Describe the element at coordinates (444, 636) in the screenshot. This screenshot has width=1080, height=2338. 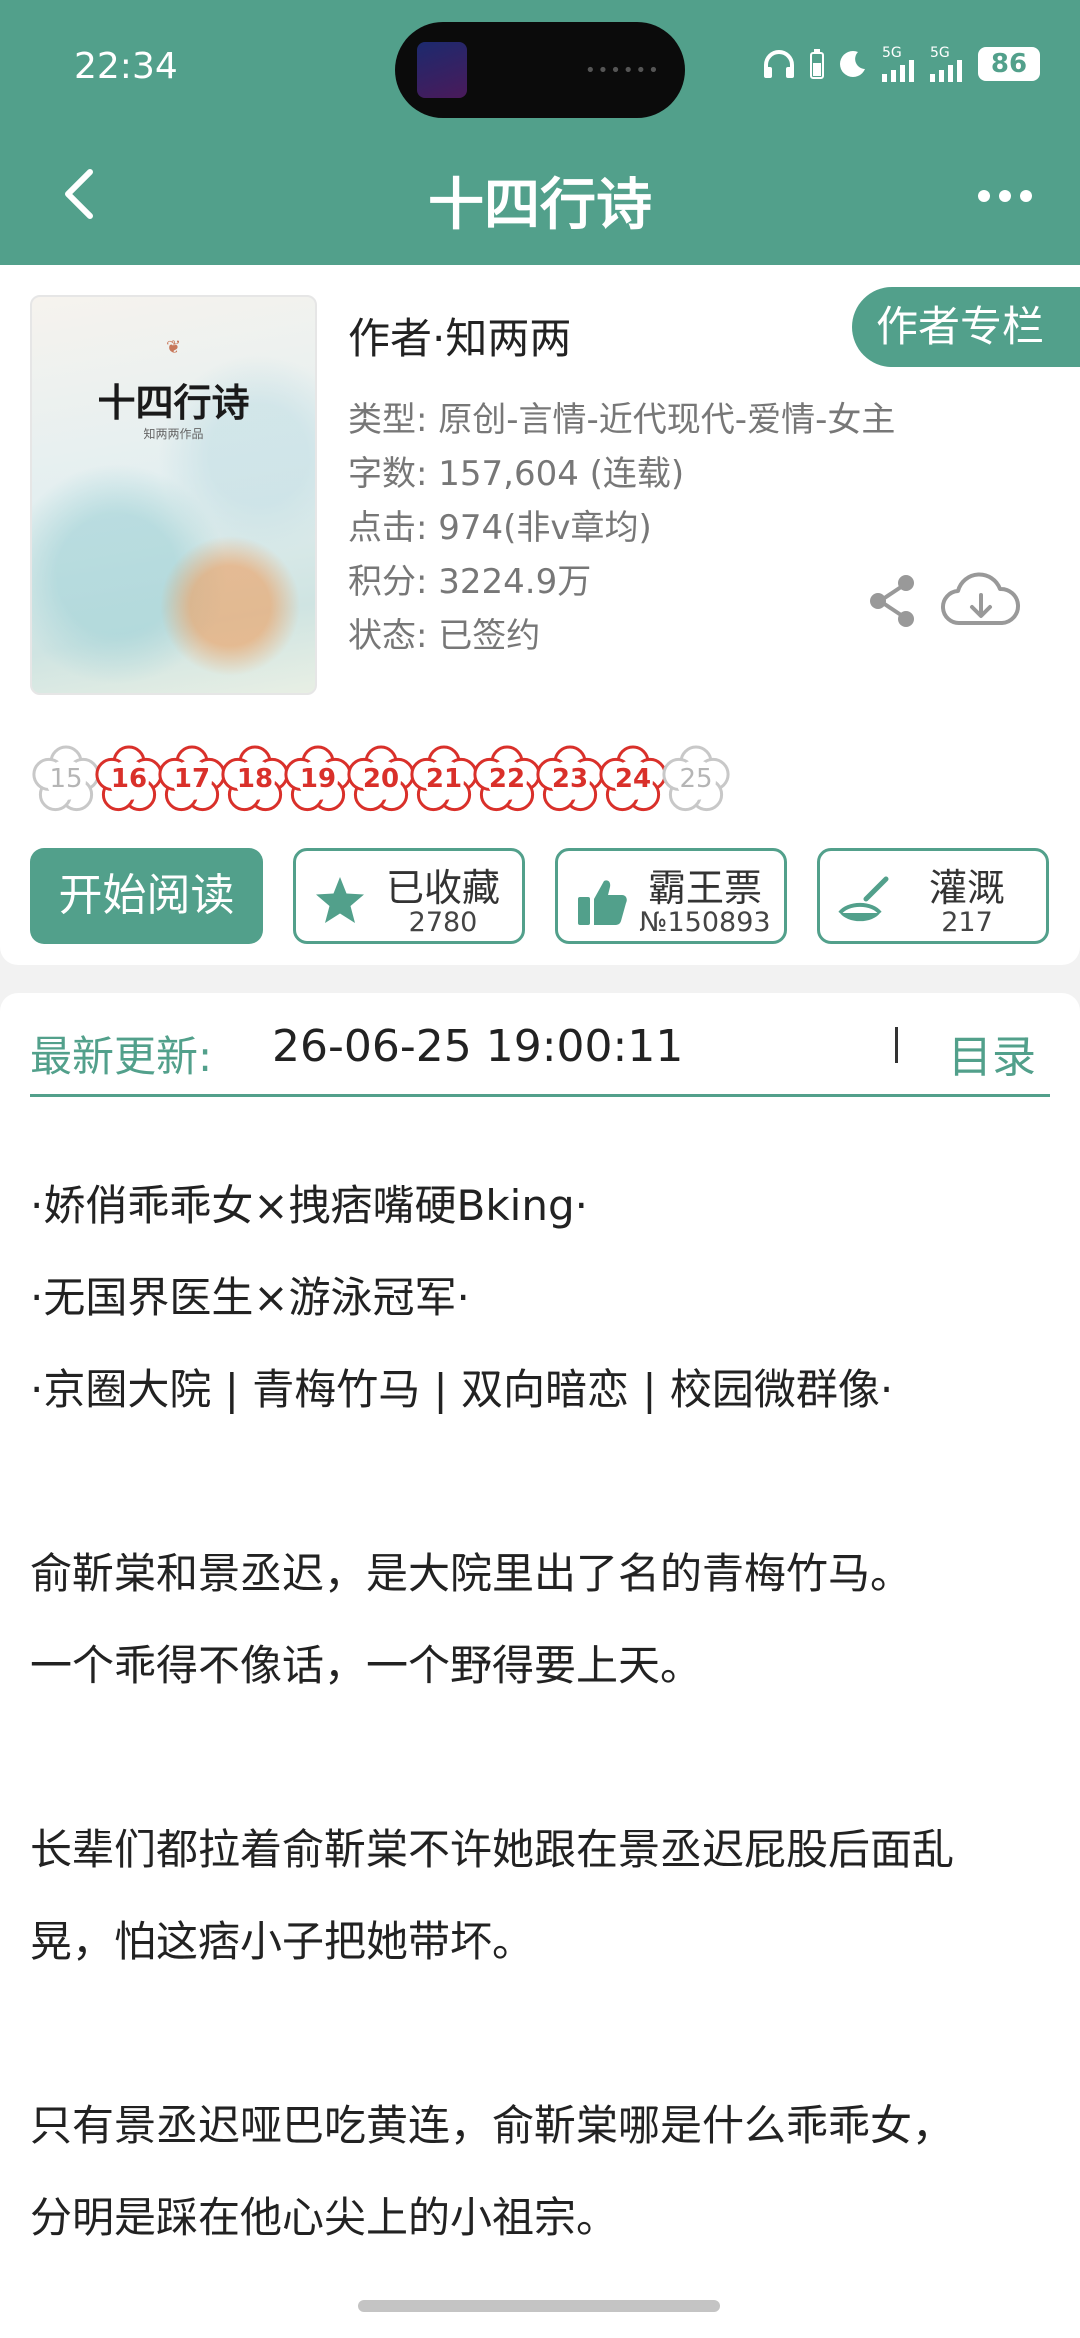
I see `meta-status: 状态: 已签约` at that location.